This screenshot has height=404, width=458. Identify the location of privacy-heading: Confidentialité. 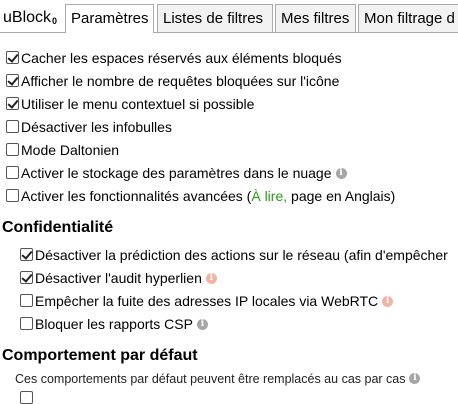
(58, 227).